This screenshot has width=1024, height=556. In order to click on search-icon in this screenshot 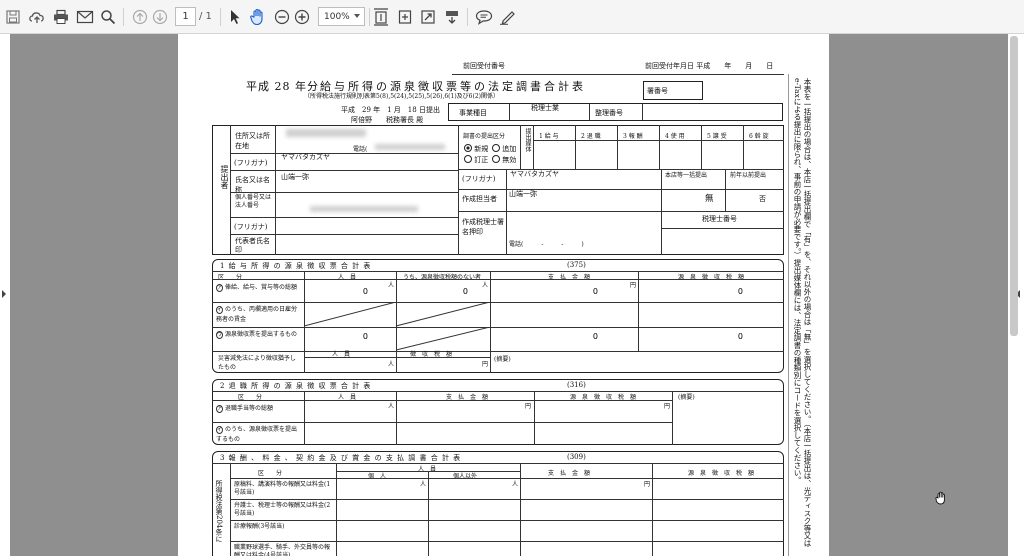, I will do `click(108, 17)`.